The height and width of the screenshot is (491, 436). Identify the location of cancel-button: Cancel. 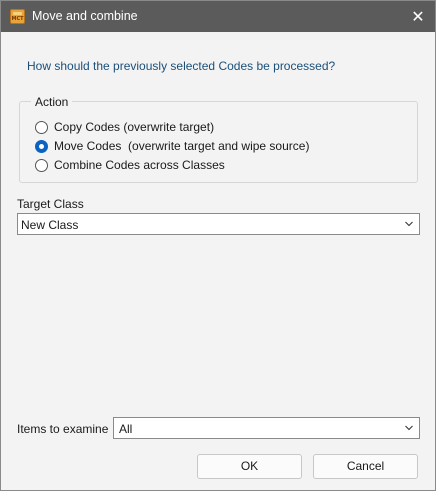
(365, 466).